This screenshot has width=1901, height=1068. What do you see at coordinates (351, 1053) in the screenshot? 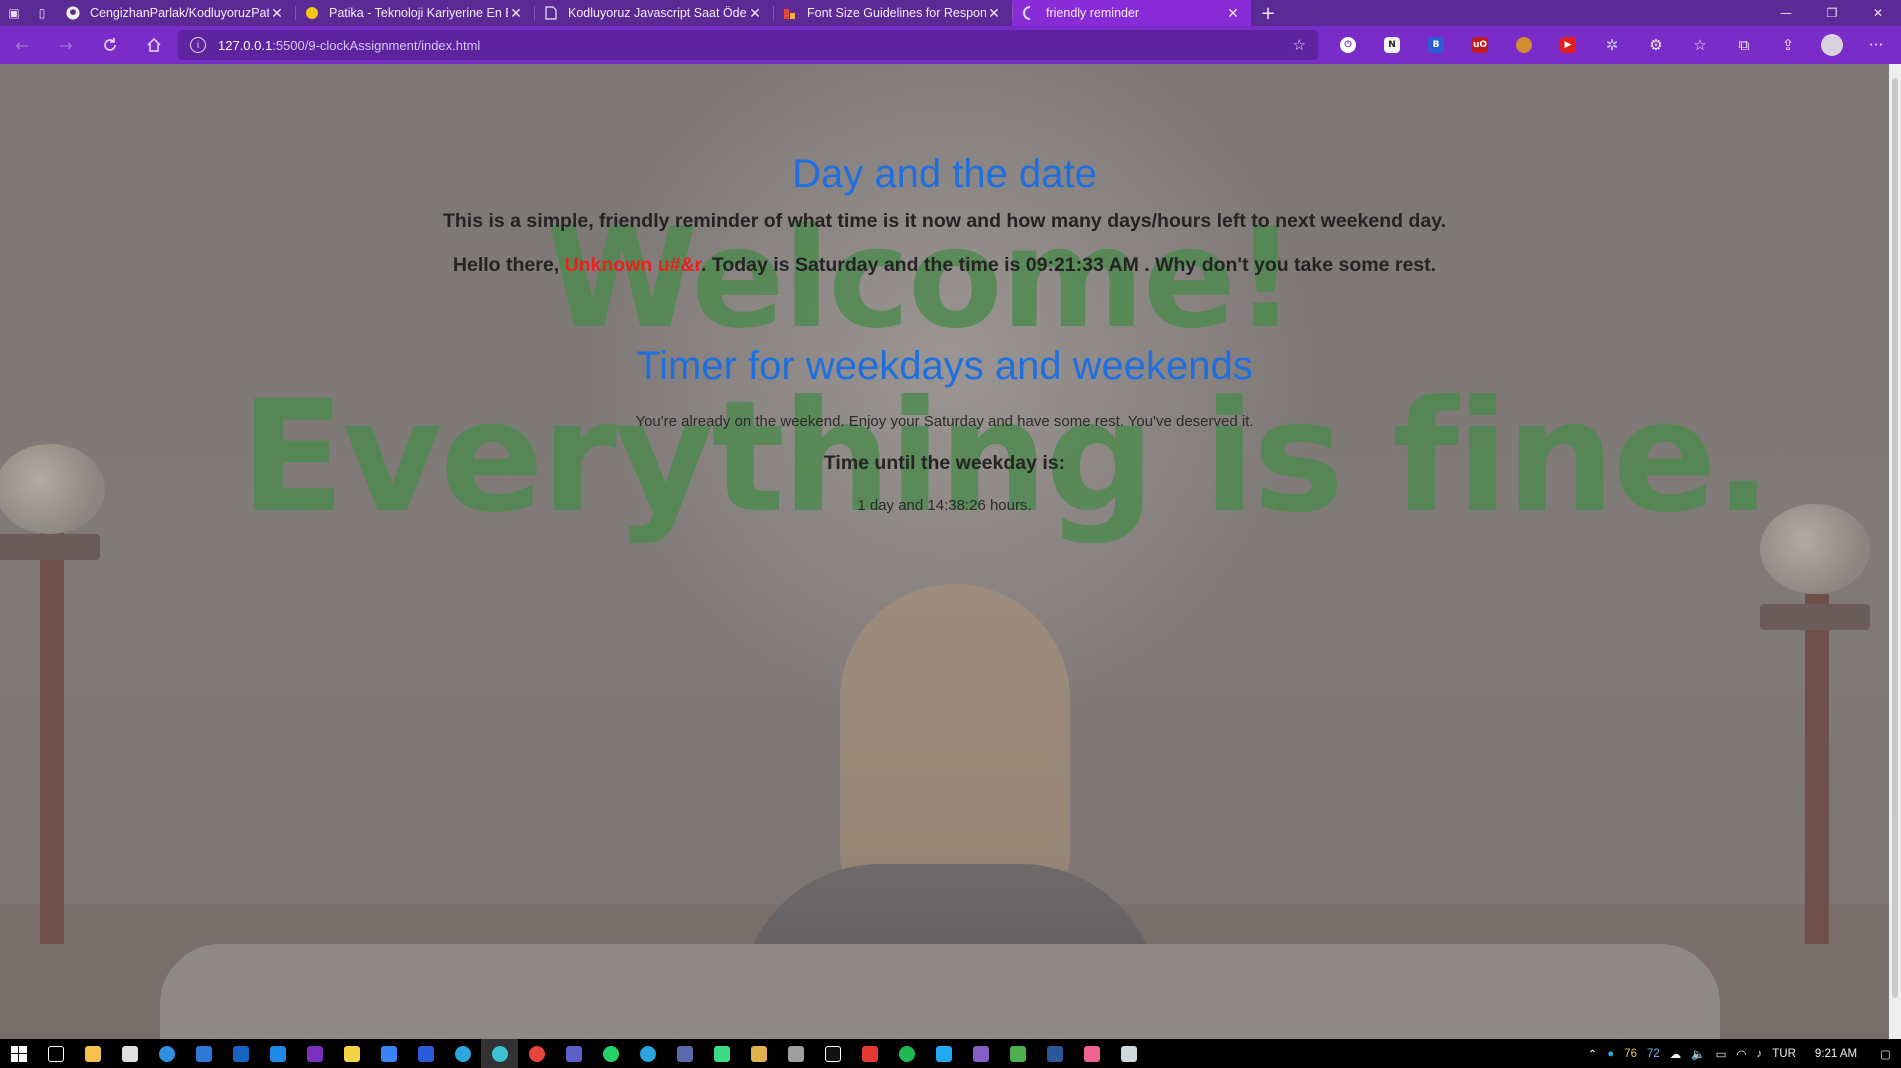
I see `sticky-notes-icon` at bounding box center [351, 1053].